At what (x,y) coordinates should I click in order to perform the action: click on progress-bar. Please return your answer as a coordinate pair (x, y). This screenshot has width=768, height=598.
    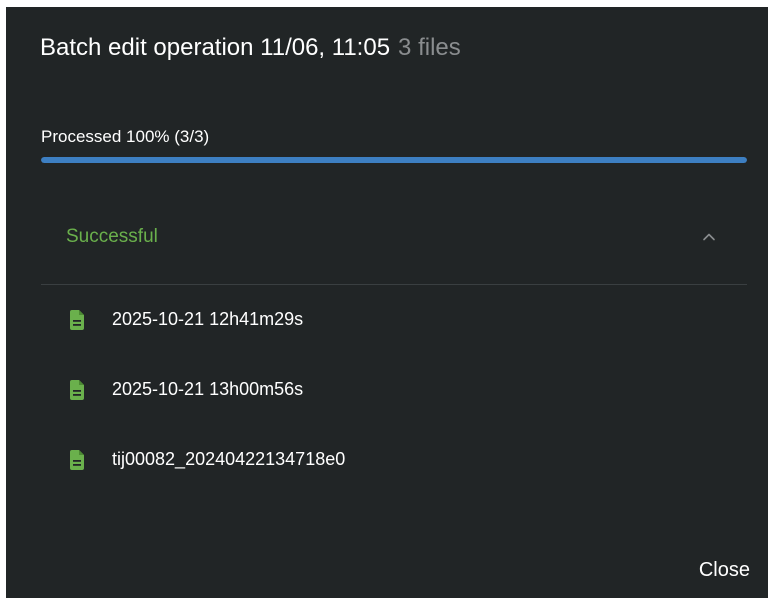
    Looking at the image, I should click on (394, 160).